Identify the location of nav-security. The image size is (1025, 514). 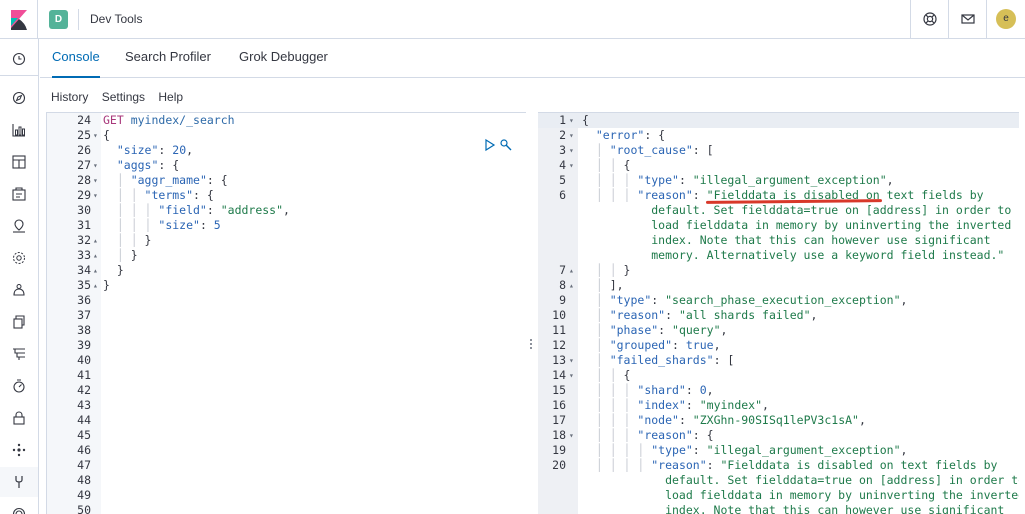
(19, 418).